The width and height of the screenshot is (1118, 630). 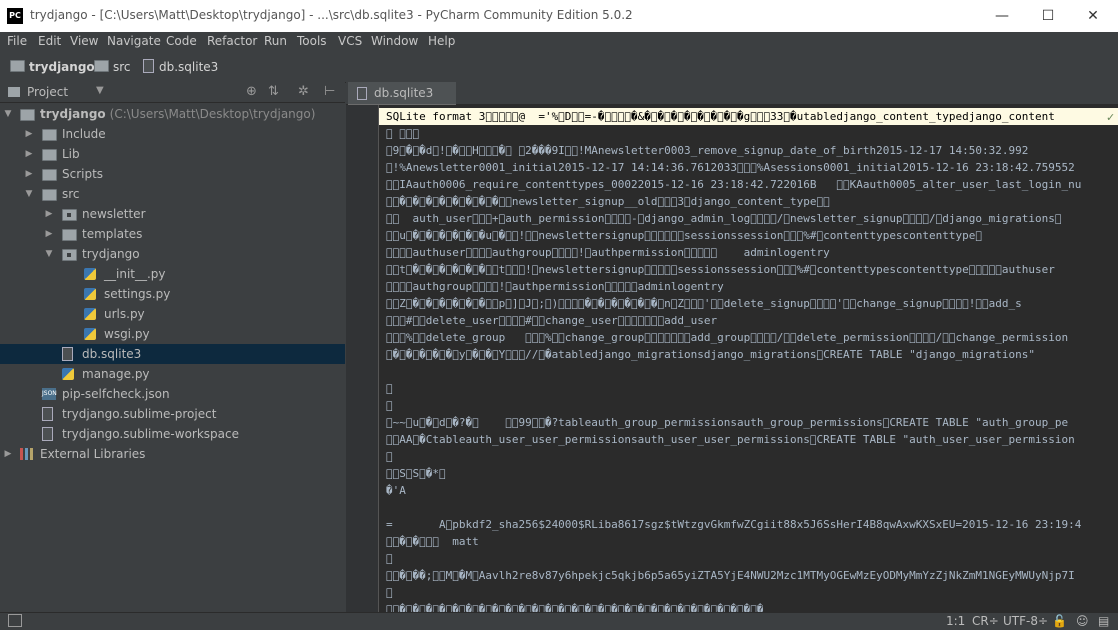 I want to click on project-icon, so click(x=14, y=92).